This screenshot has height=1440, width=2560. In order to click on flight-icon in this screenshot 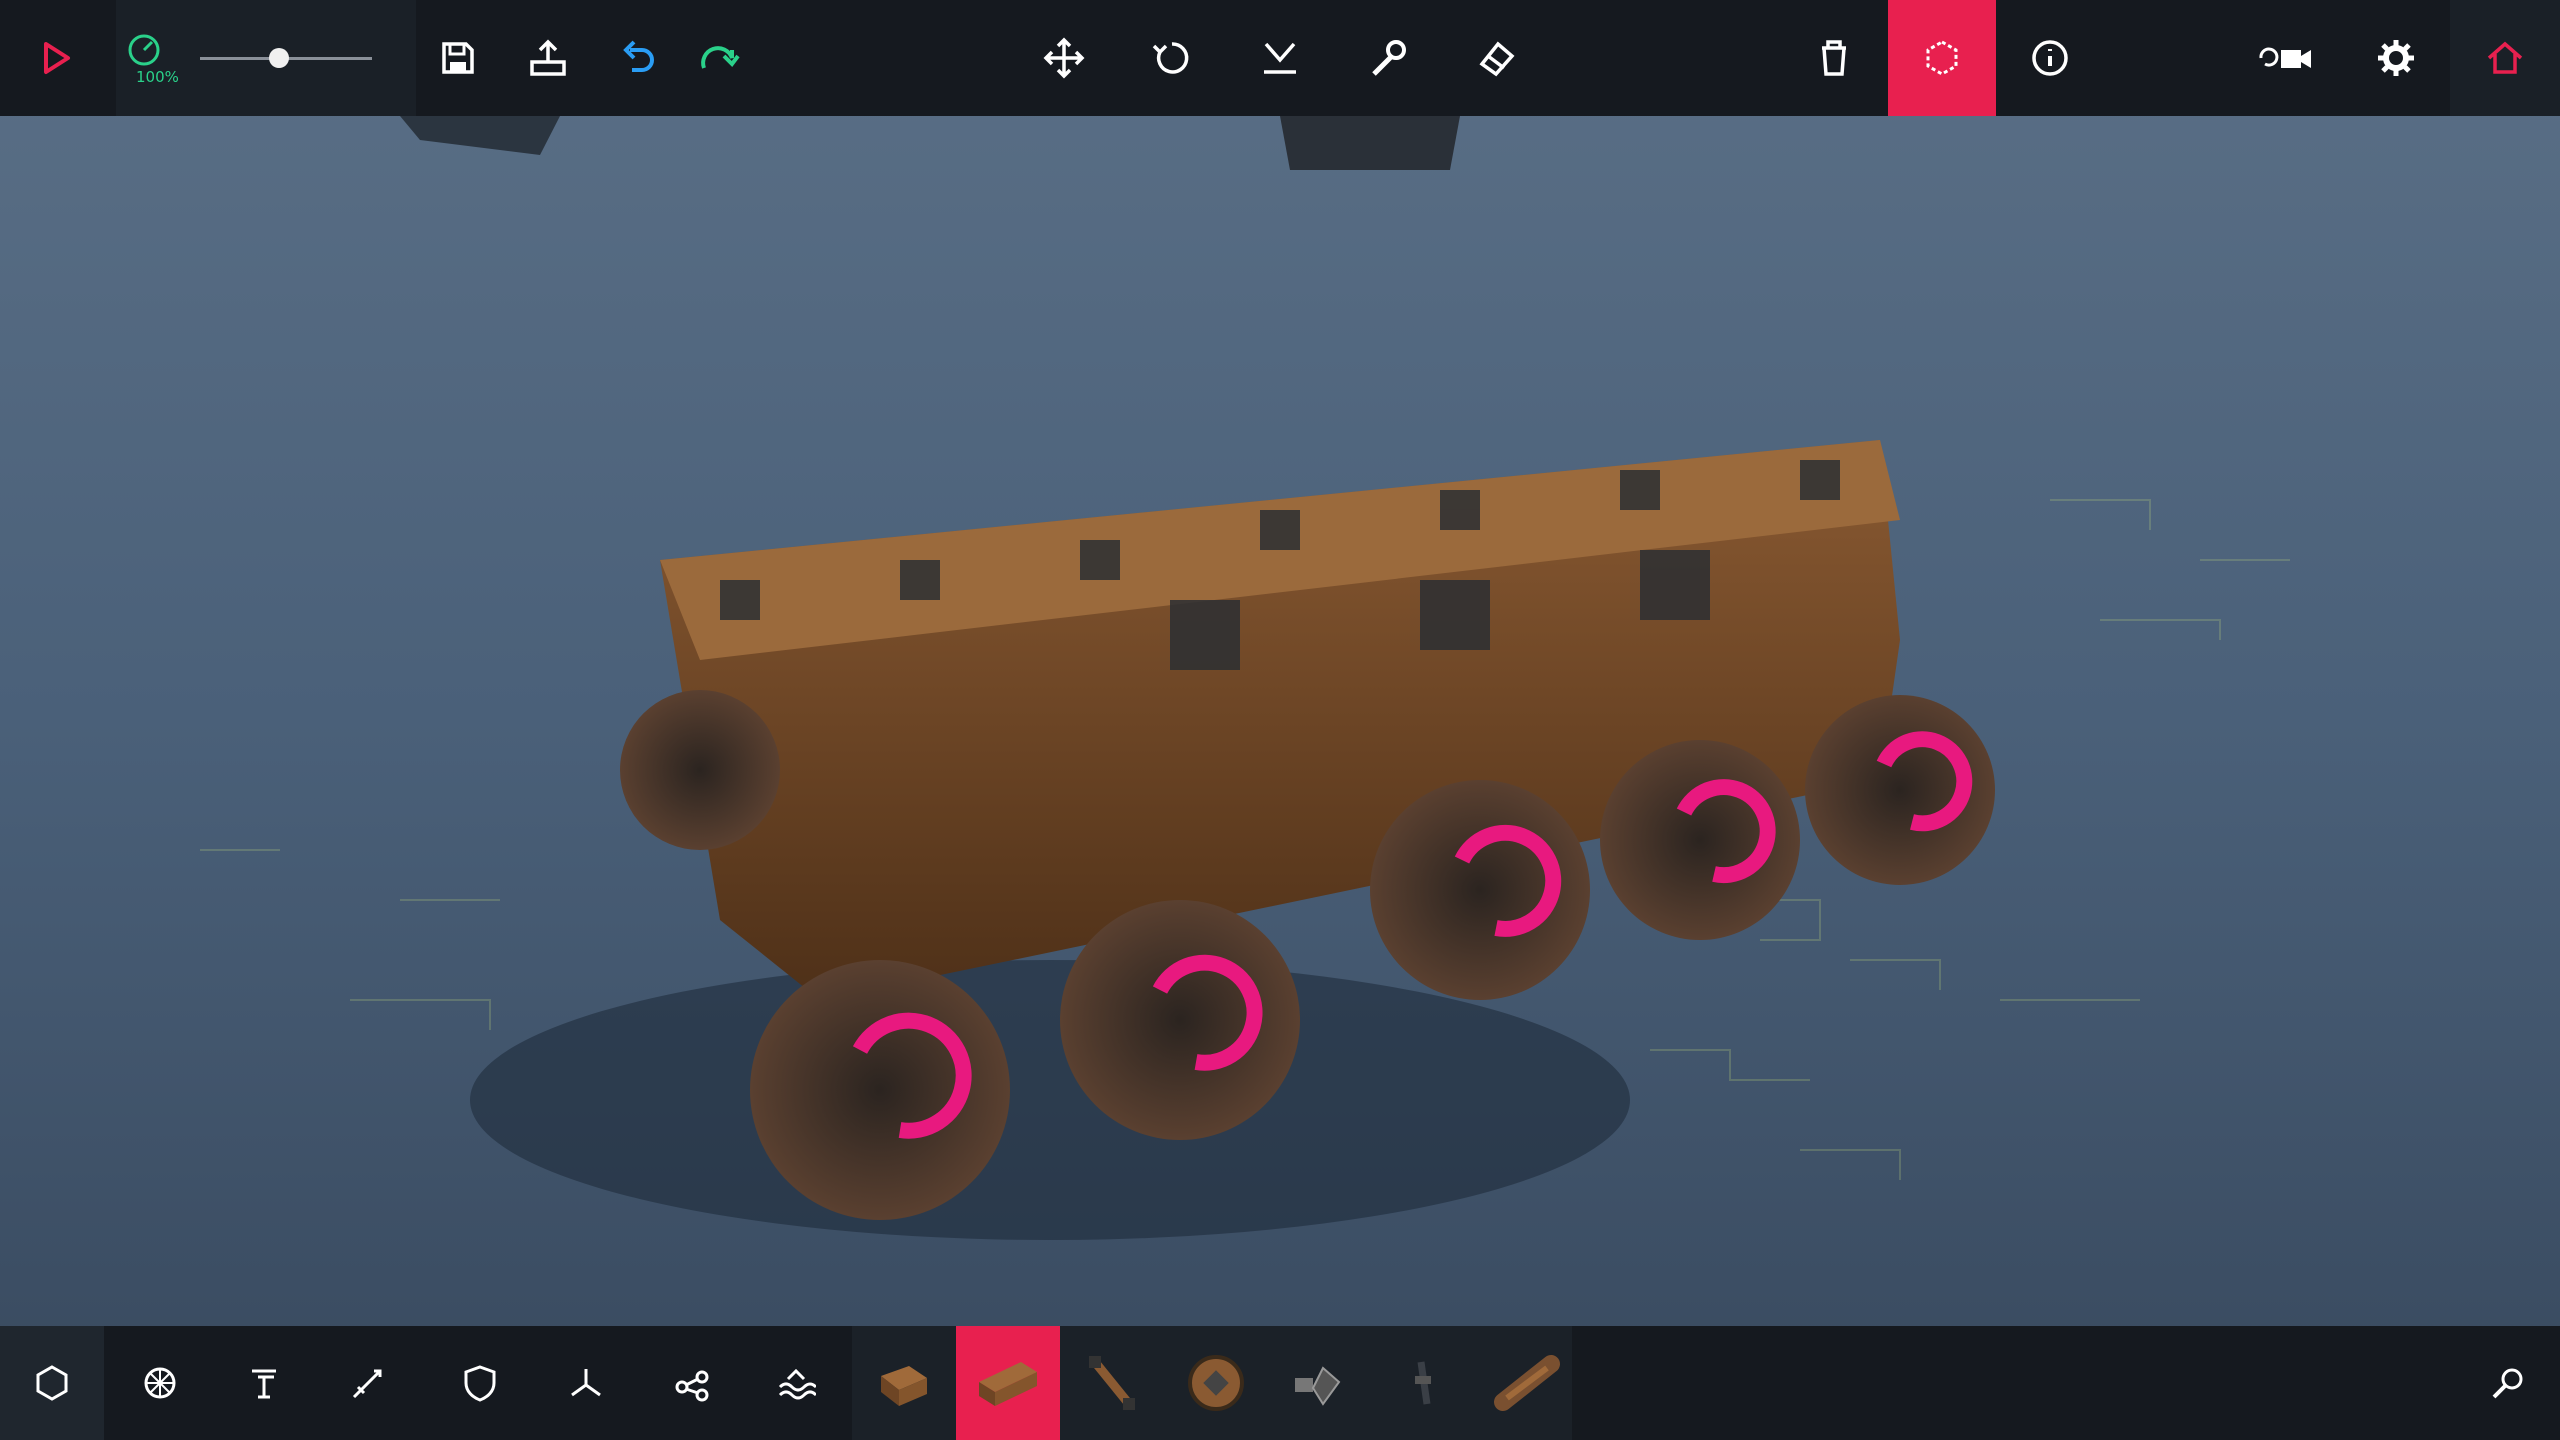, I will do `click(586, 1383)`.